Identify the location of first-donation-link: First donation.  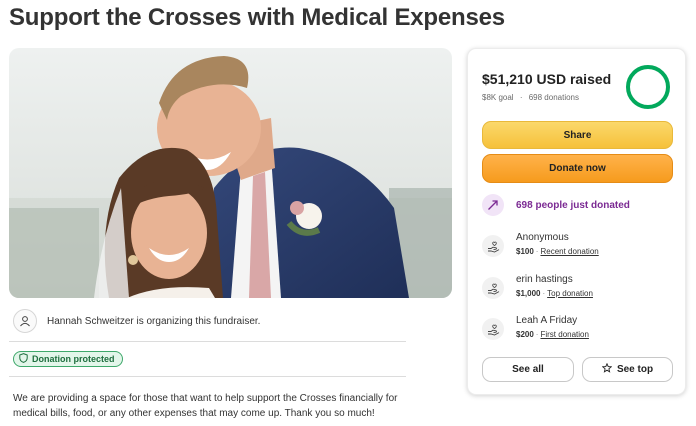
(564, 334).